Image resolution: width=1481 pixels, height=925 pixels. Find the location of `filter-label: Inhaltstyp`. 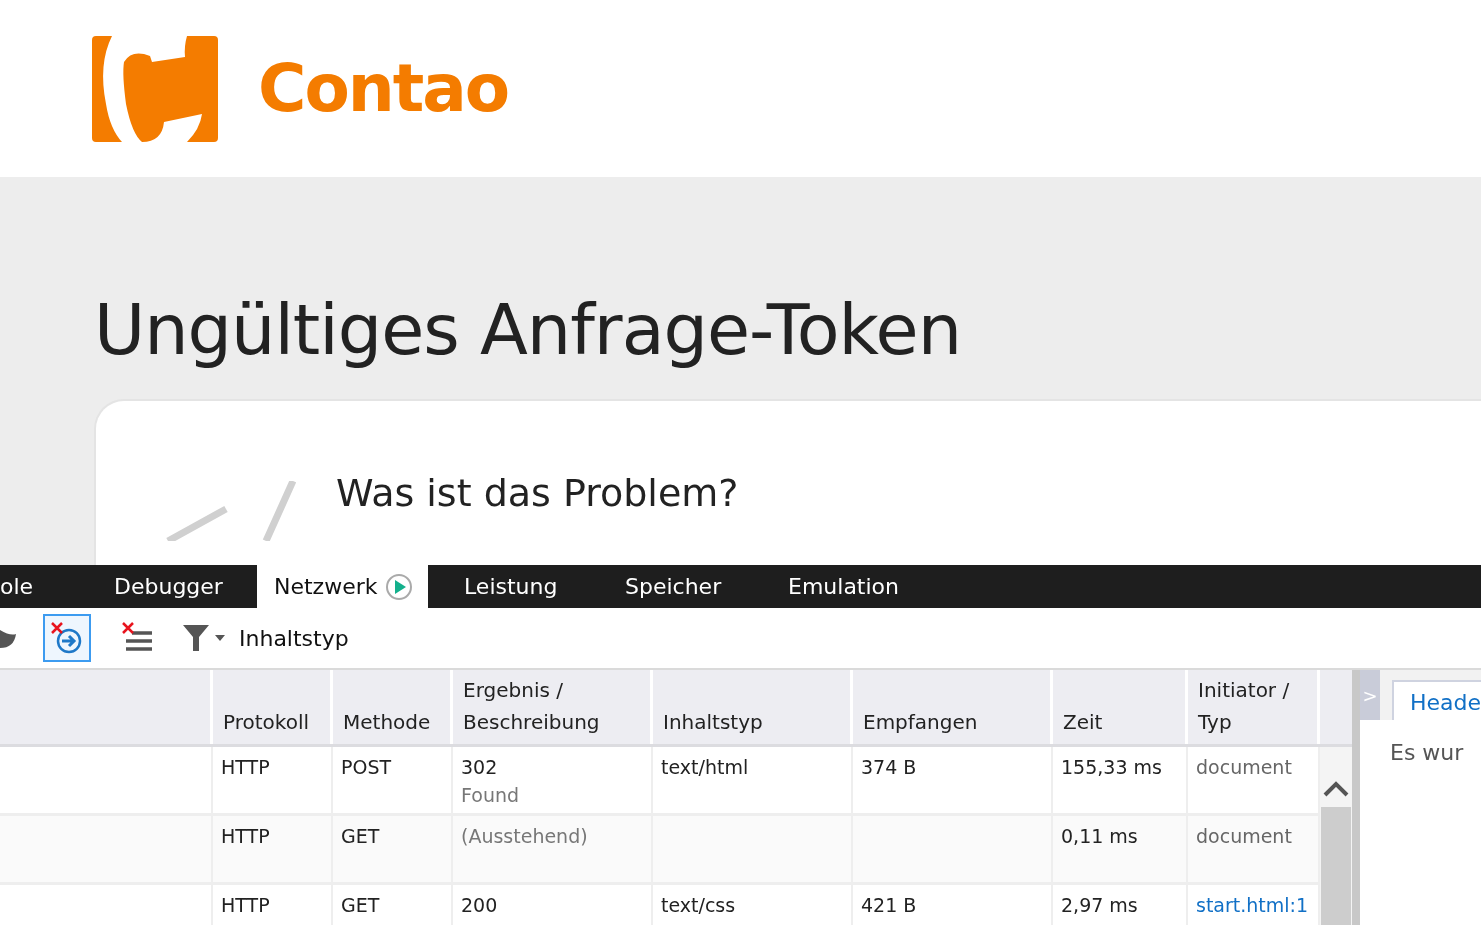

filter-label: Inhaltstyp is located at coordinates (294, 638).